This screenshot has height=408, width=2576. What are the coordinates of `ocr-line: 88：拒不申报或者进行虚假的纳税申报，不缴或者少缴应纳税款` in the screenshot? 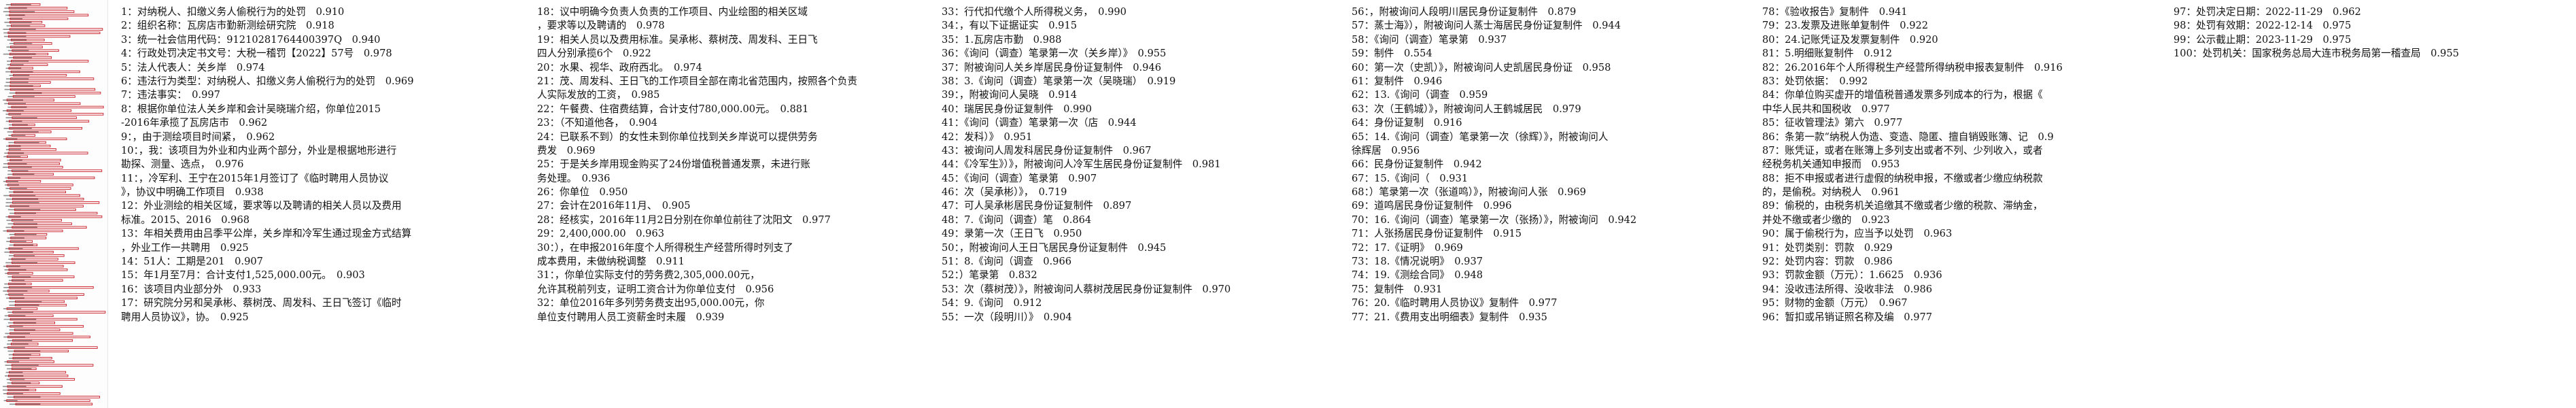 It's located at (1903, 178).